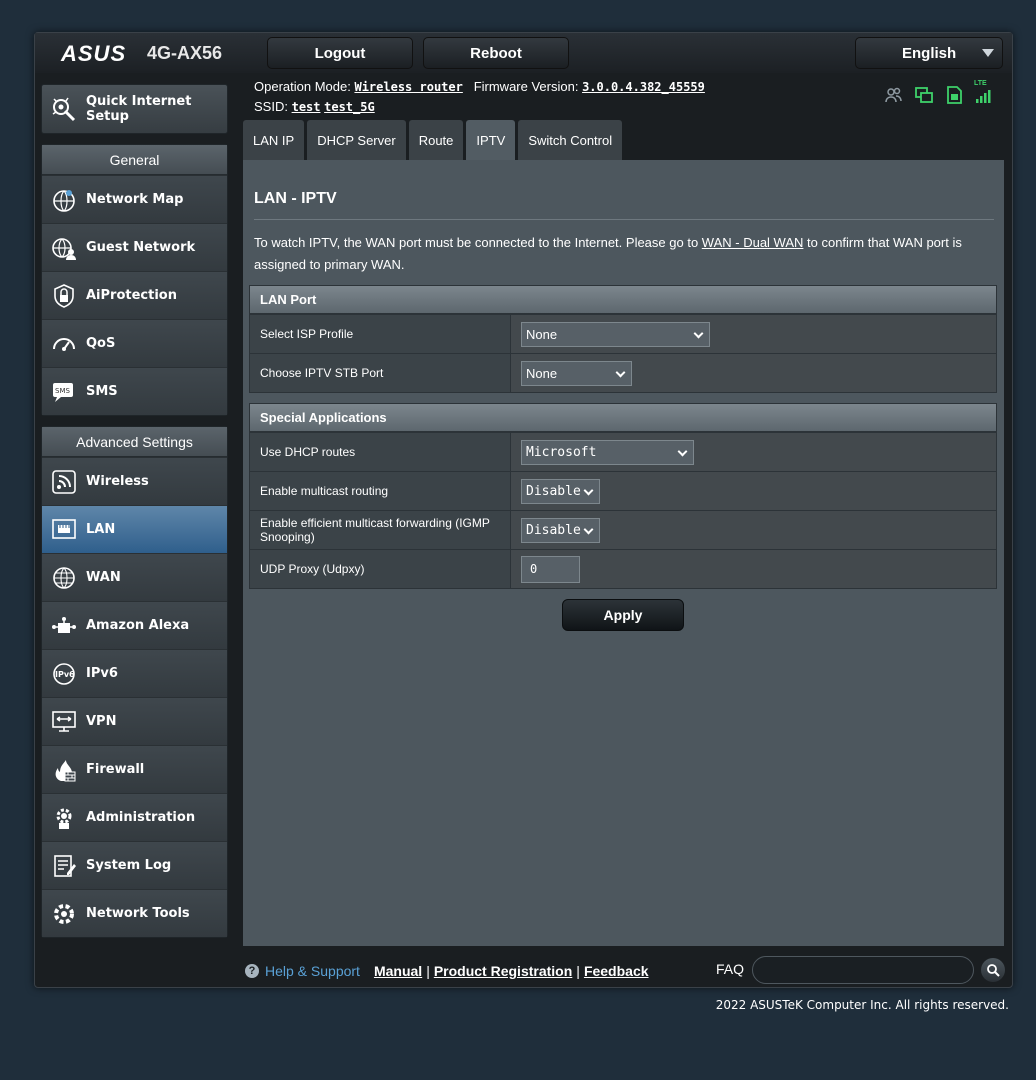  I want to click on clients-icon, so click(894, 95).